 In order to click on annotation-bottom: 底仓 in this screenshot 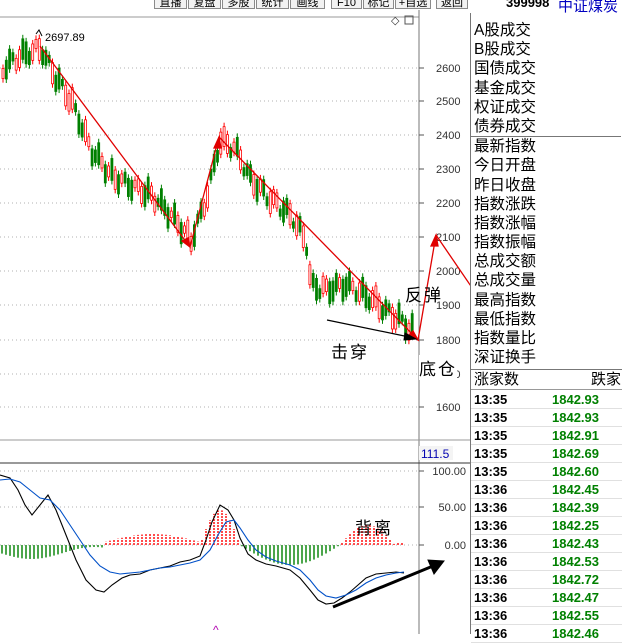, I will do `click(438, 367)`.